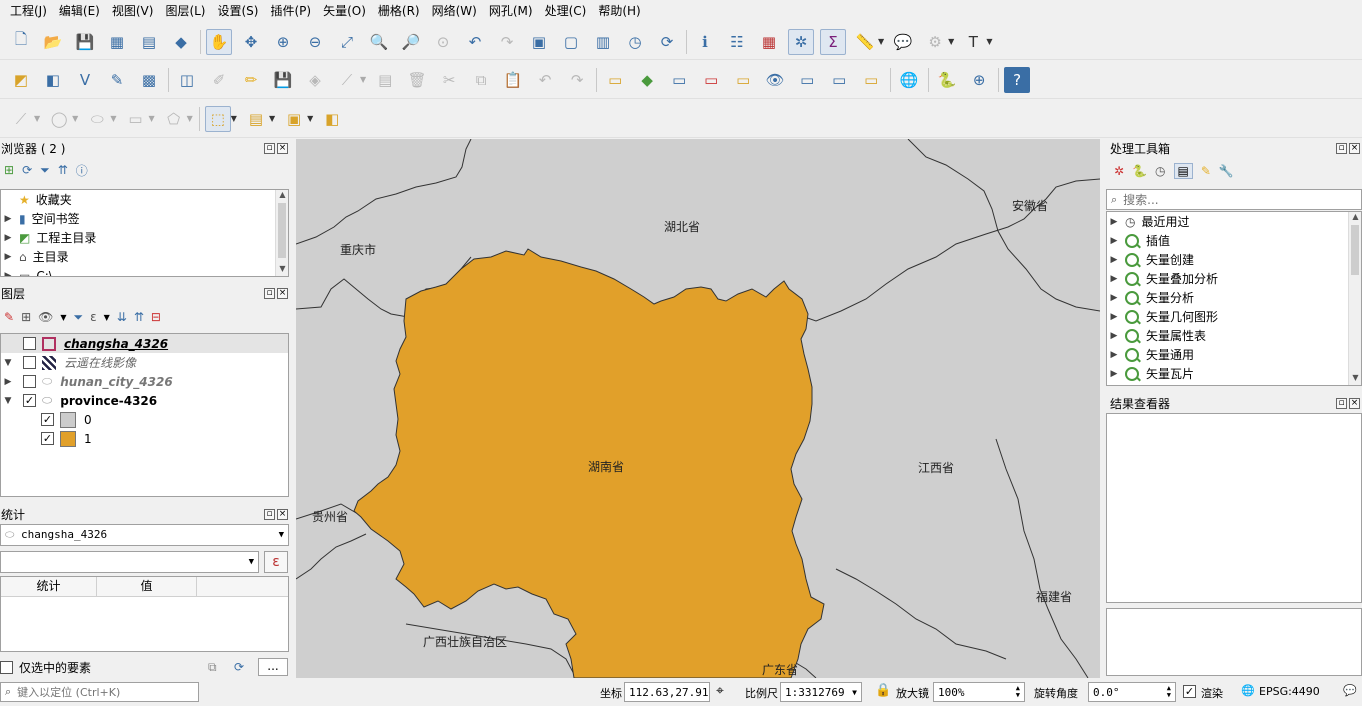  I want to click on statistical-summary-icon: Σ, so click(833, 41).